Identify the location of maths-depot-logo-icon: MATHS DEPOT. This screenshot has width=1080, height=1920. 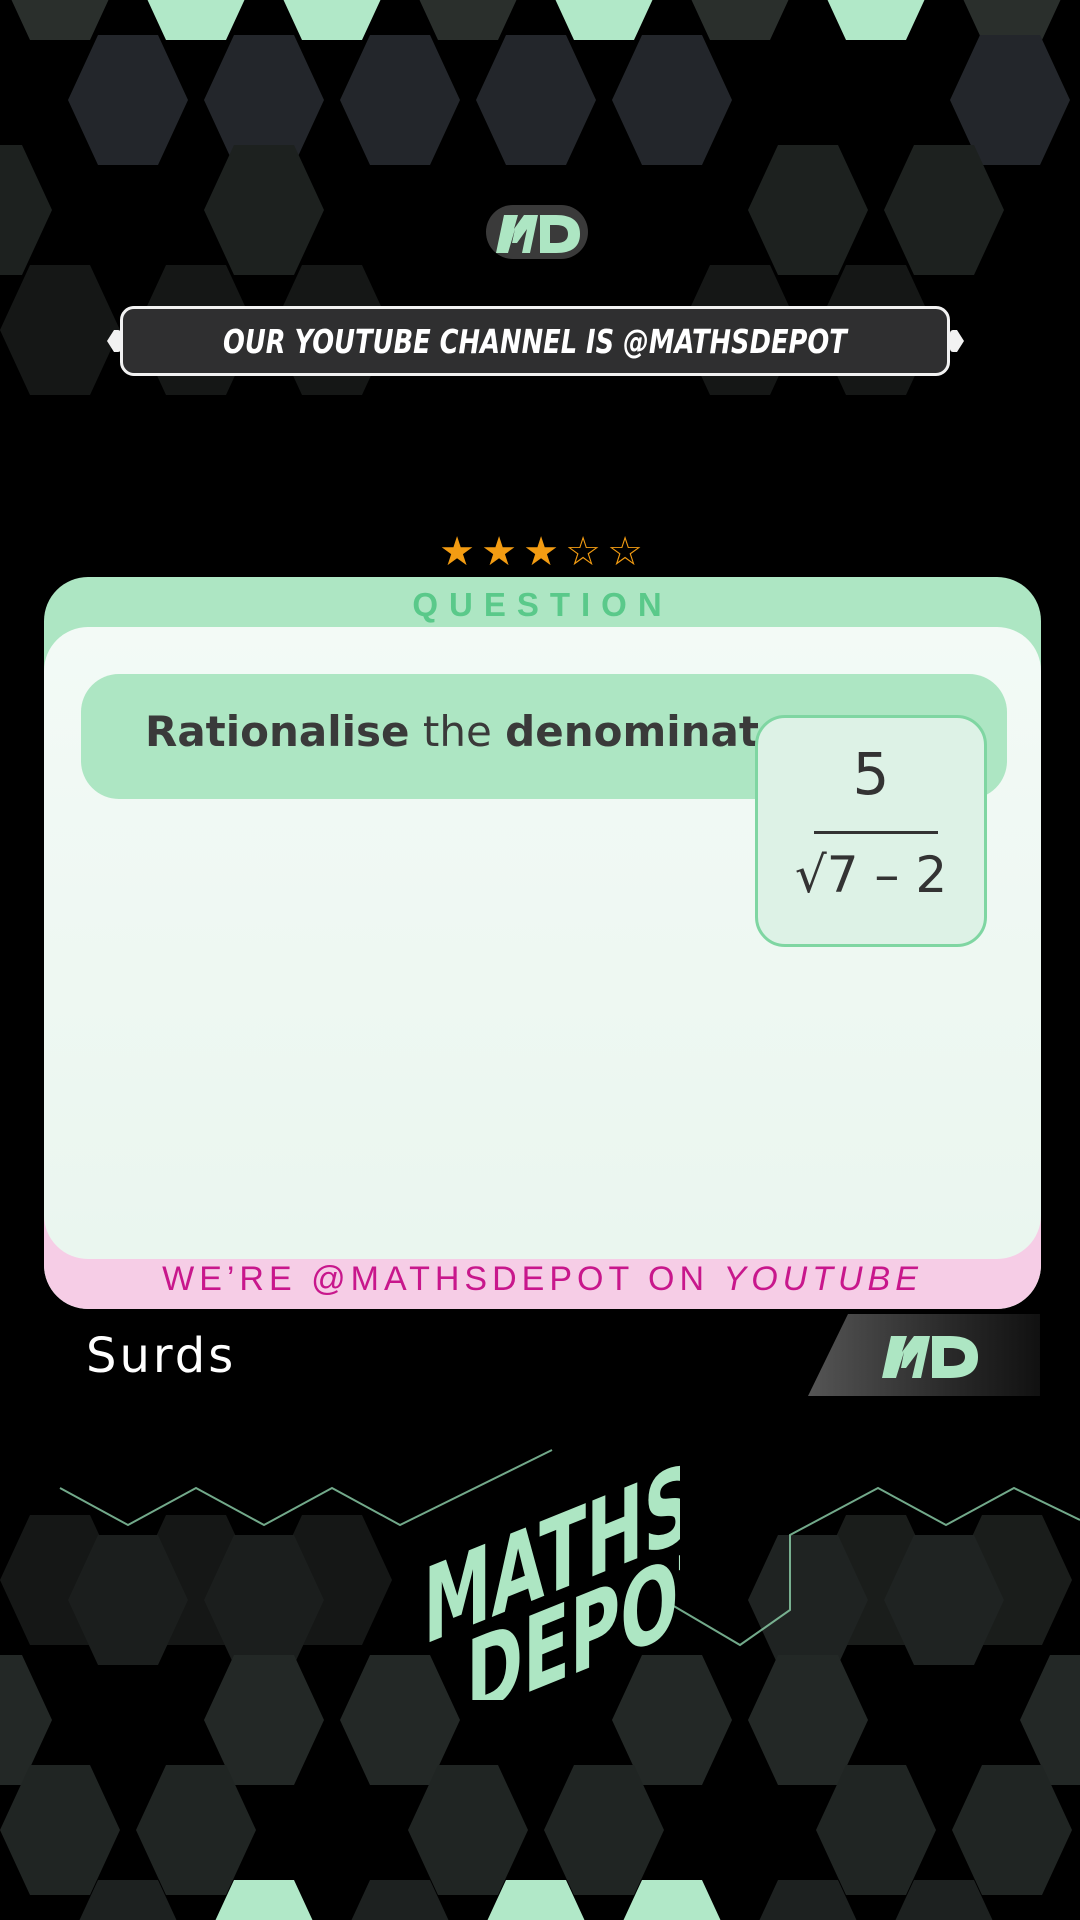
(551, 1570).